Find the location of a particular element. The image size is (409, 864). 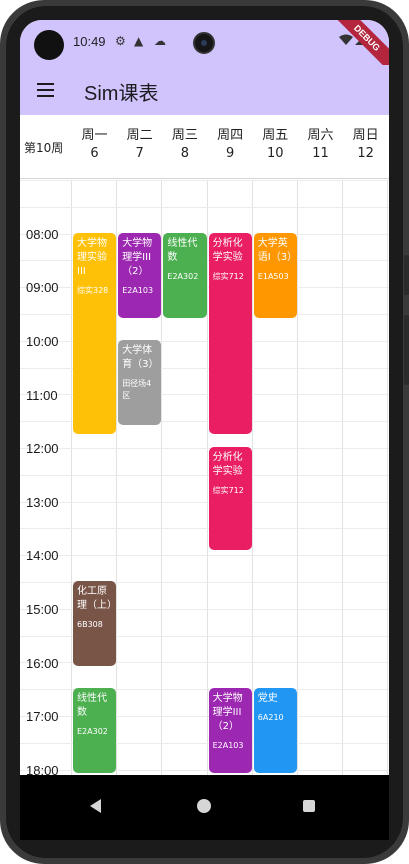

day-date: 11 is located at coordinates (320, 153).